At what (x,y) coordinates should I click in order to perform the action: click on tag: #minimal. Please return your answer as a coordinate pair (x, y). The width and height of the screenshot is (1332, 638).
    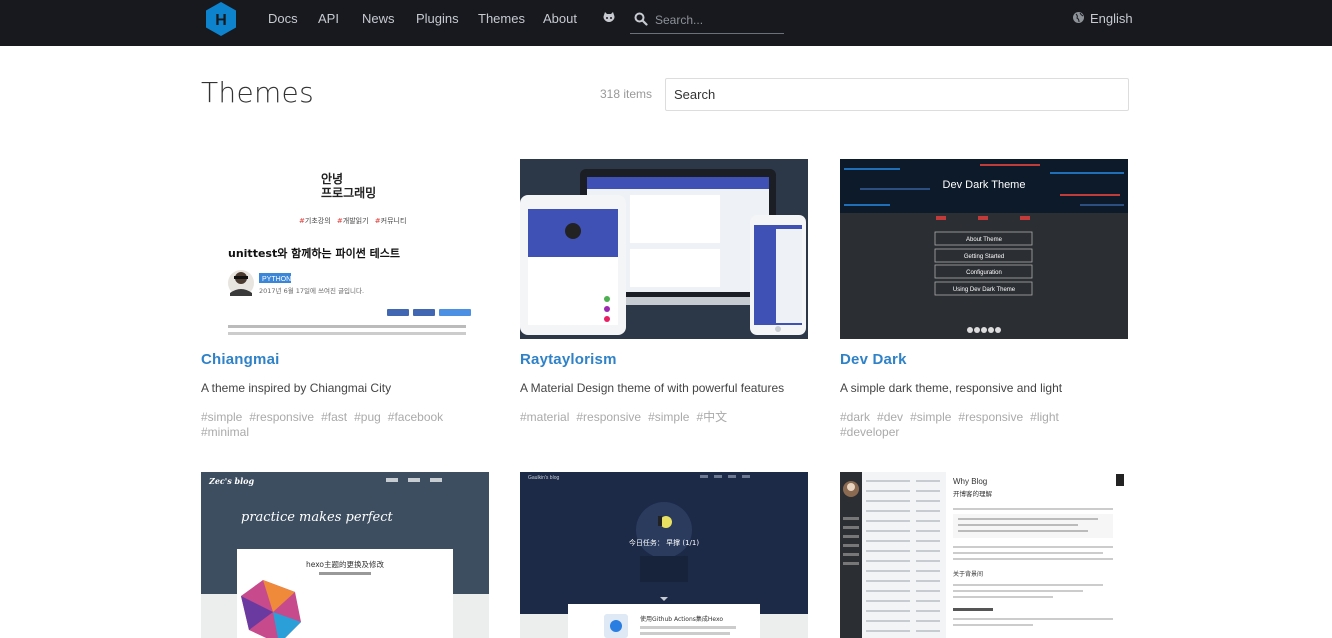
    Looking at the image, I should click on (225, 432).